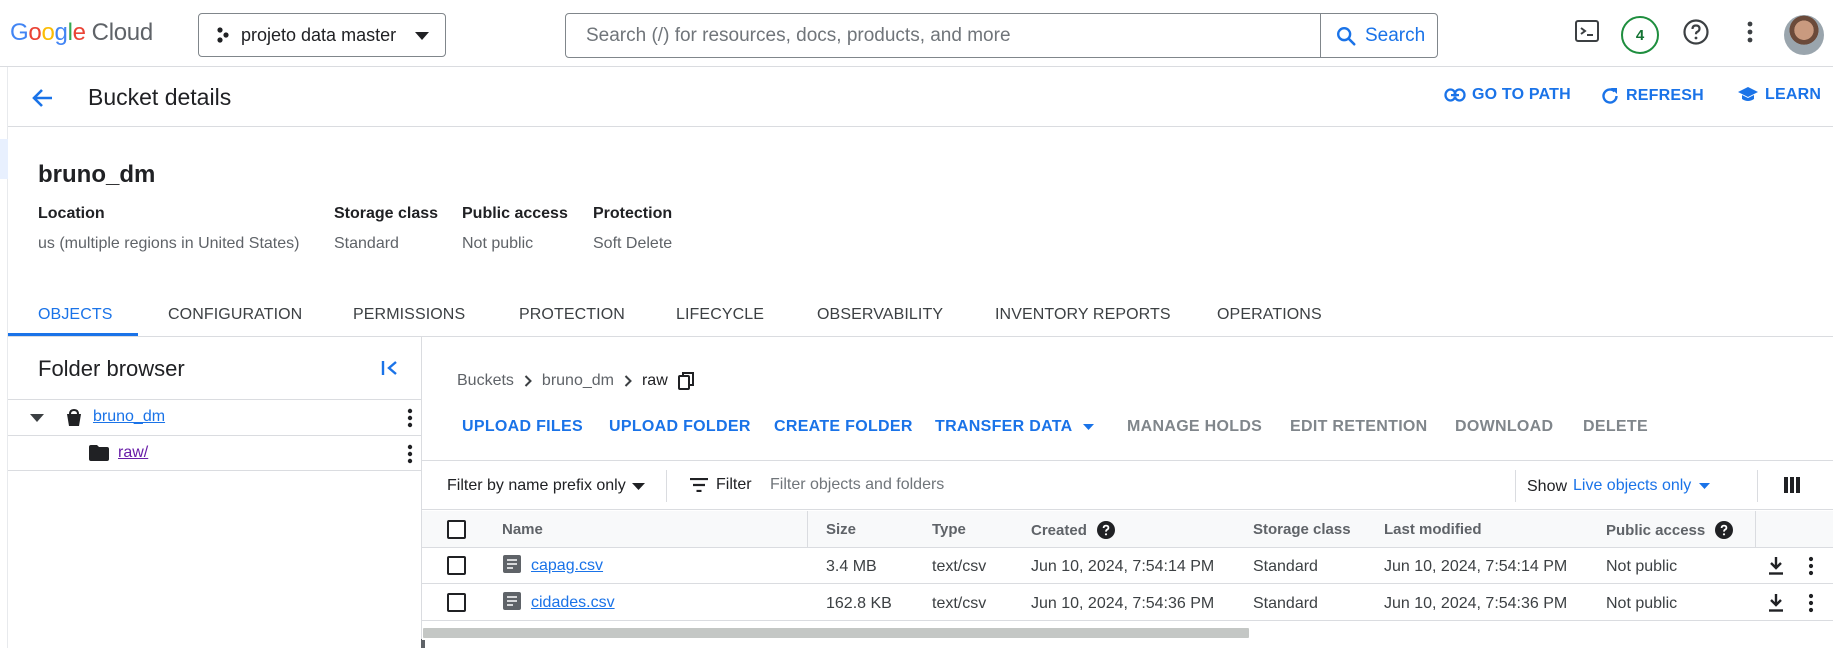 This screenshot has height=648, width=1833. Describe the element at coordinates (1359, 427) in the screenshot. I see `edit-retention-button: EDIT RETENTION` at that location.